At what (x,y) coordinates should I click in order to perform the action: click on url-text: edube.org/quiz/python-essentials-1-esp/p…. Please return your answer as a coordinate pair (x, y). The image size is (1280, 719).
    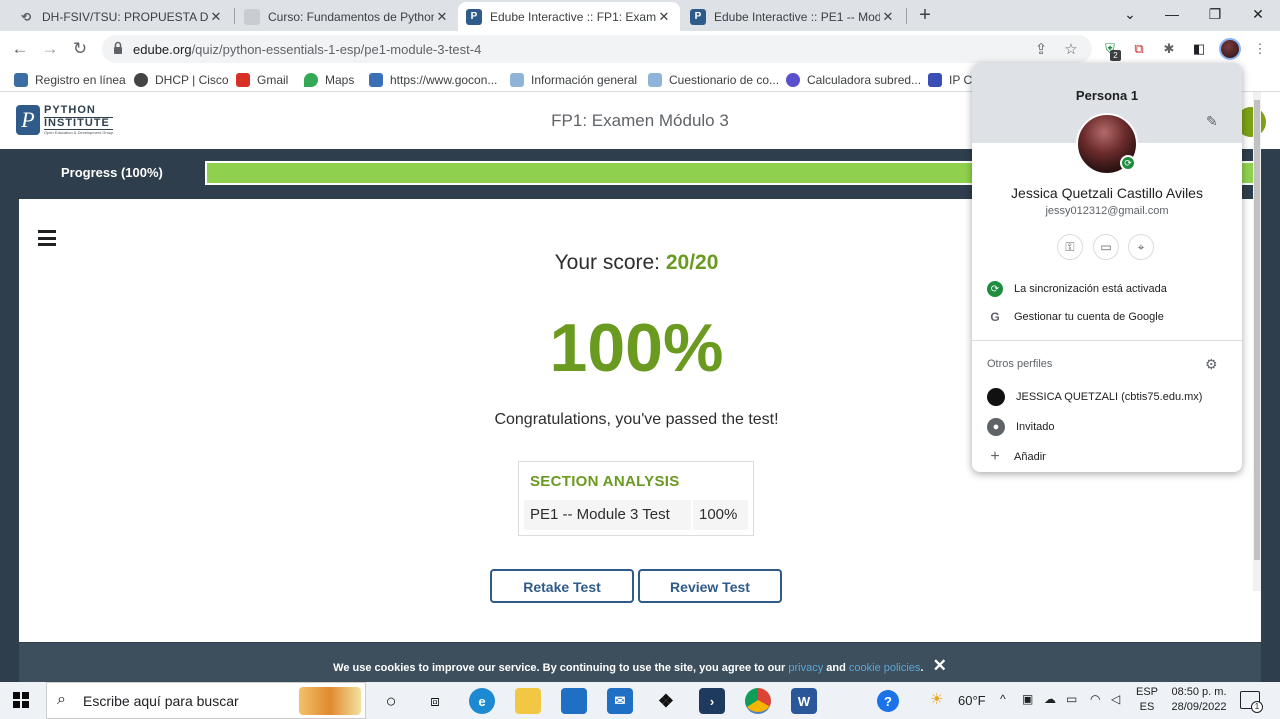
    Looking at the image, I should click on (307, 49).